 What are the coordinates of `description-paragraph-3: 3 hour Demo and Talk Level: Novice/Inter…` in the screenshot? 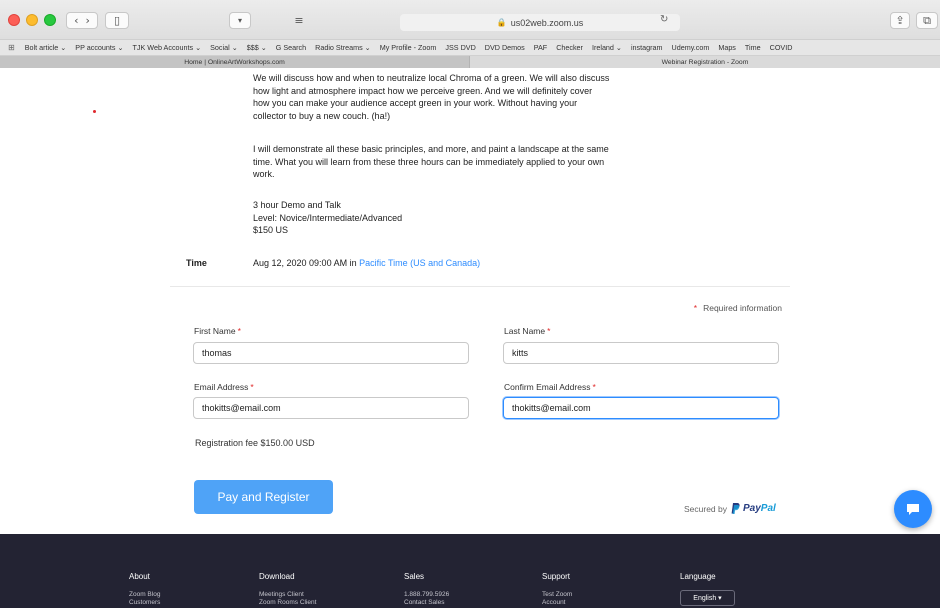 It's located at (328, 217).